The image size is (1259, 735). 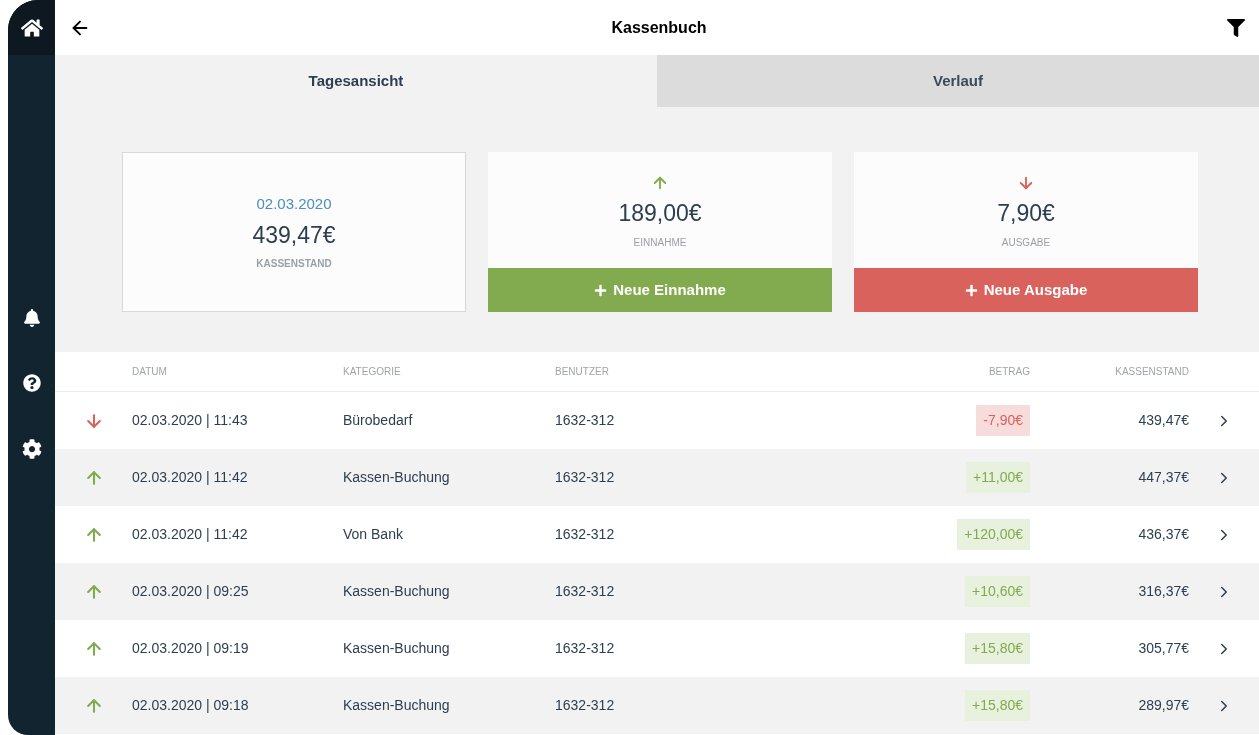 What do you see at coordinates (150, 372) in the screenshot?
I see `column-header: DATUM` at bounding box center [150, 372].